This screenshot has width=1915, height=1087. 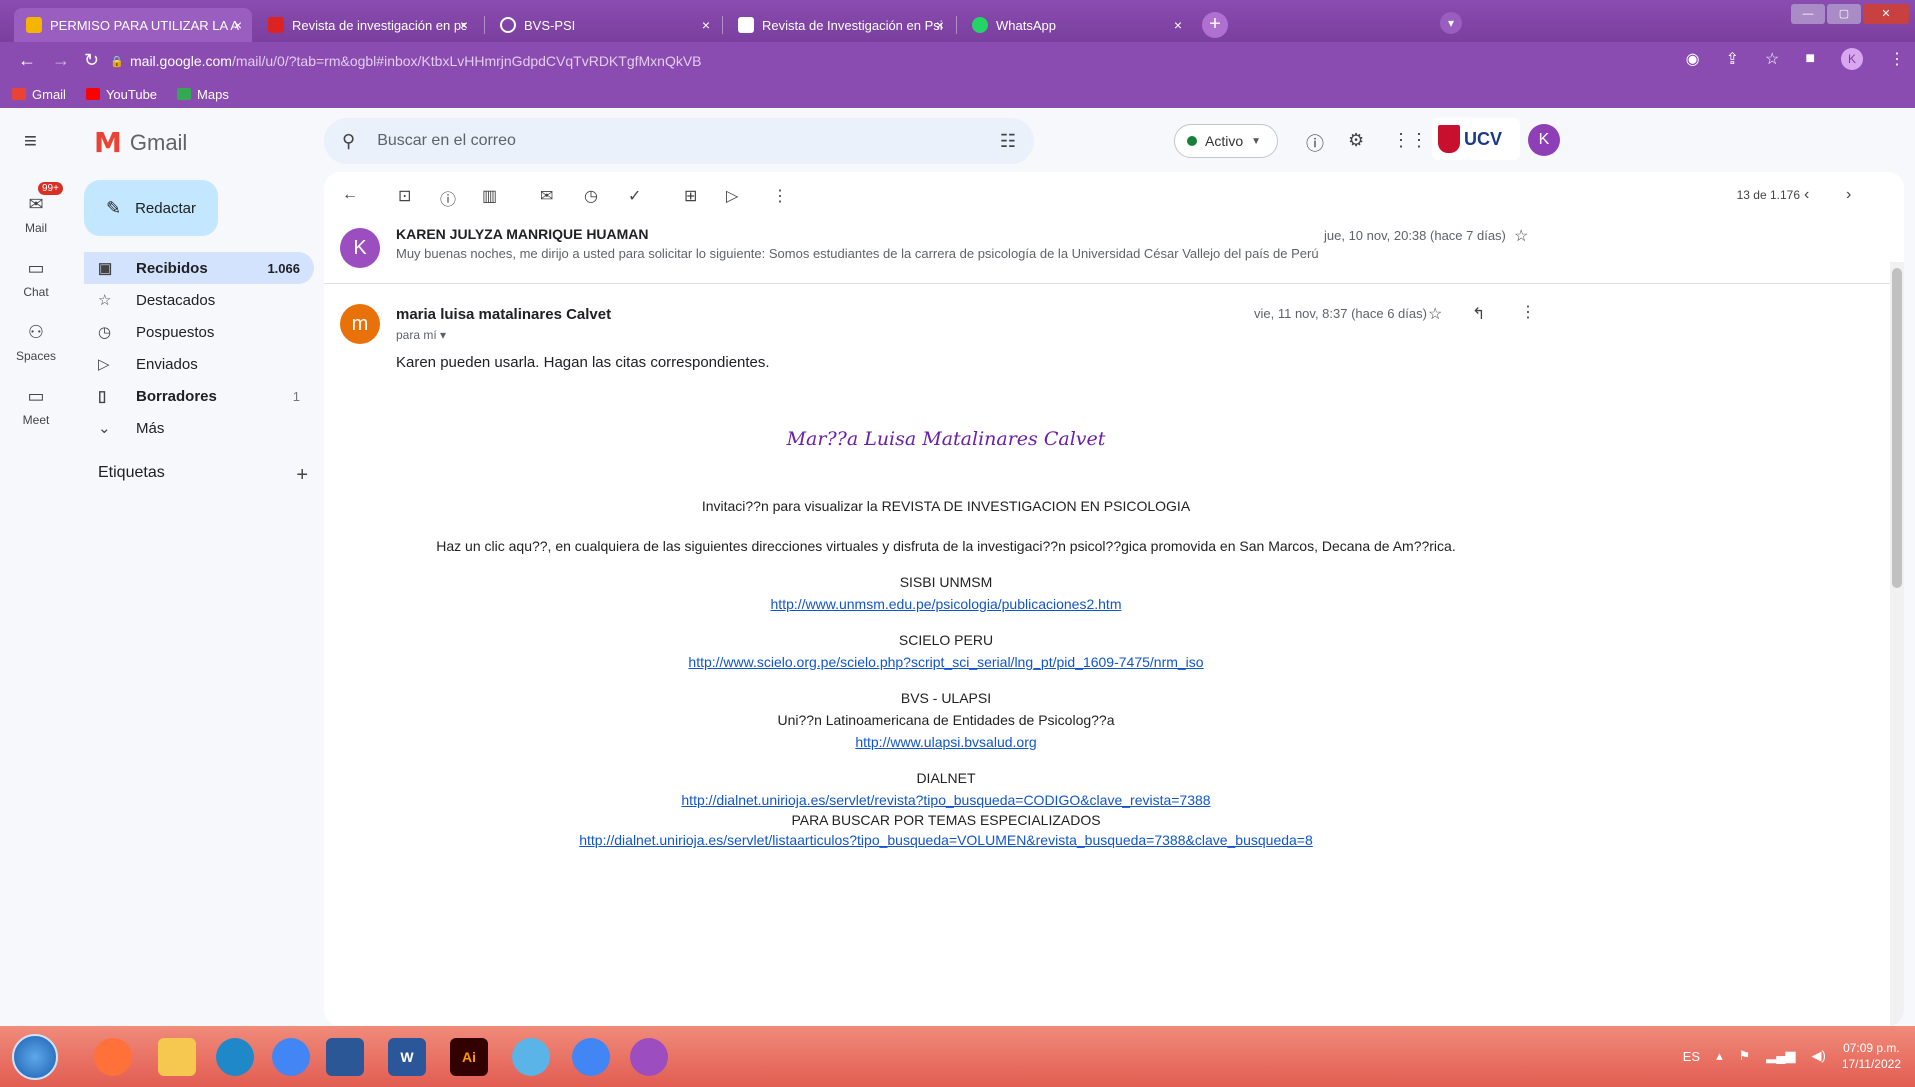 I want to click on sidepanel-icon: ■, so click(x=1810, y=59).